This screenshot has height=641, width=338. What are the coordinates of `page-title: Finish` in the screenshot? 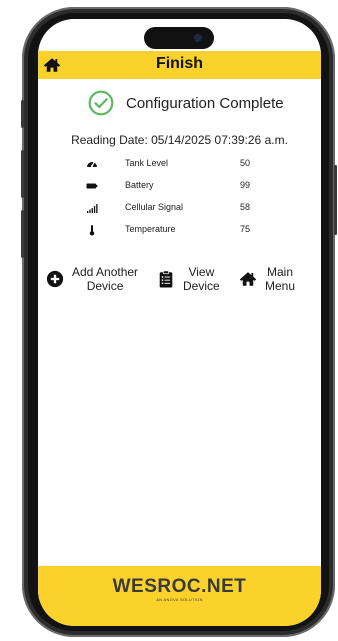 It's located at (179, 63).